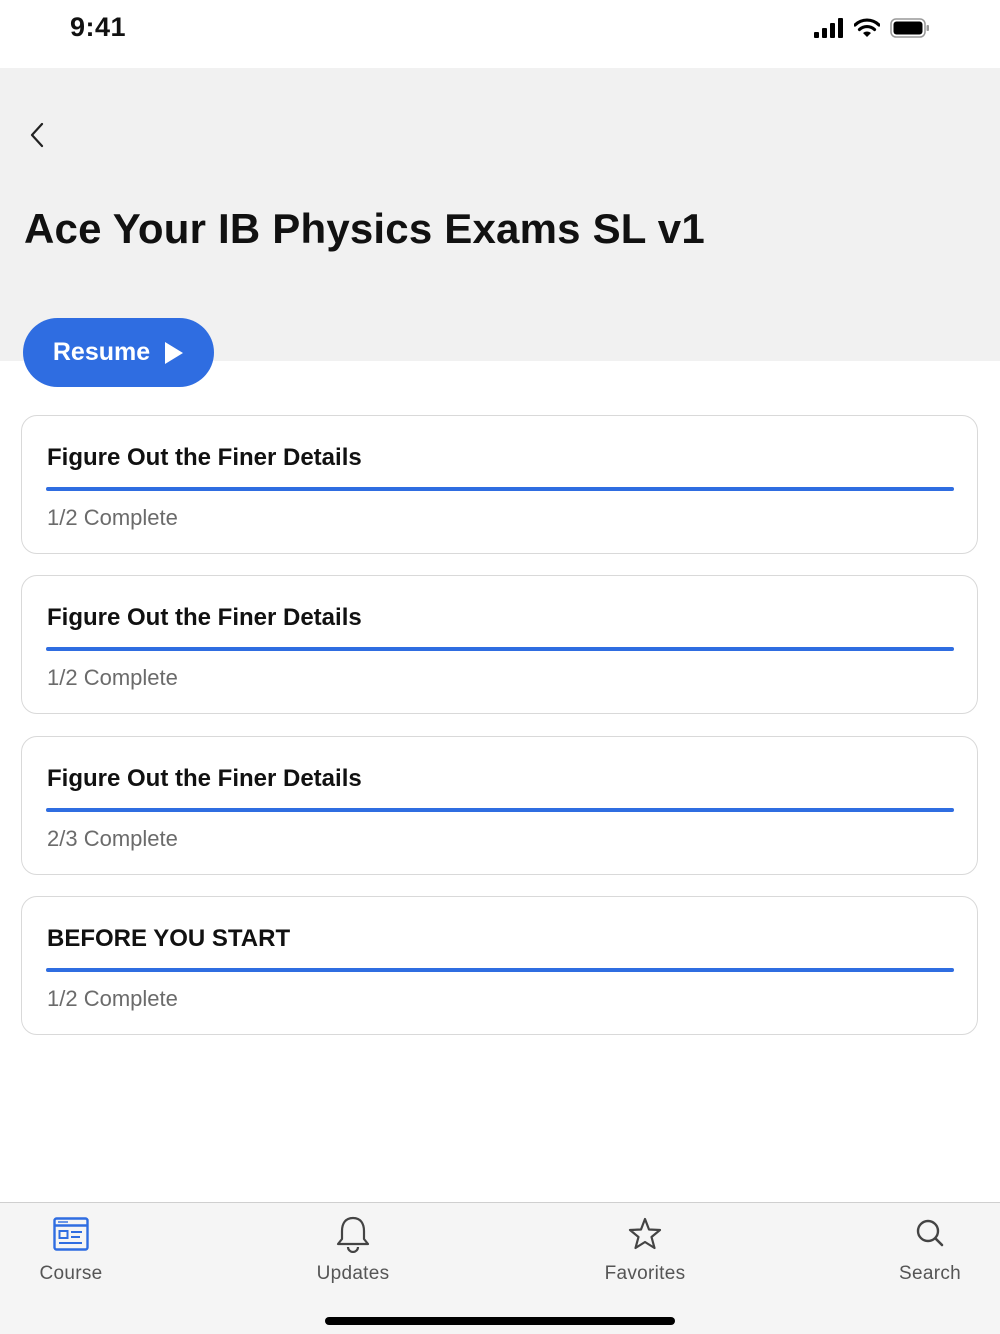  I want to click on wifi-icon, so click(867, 30).